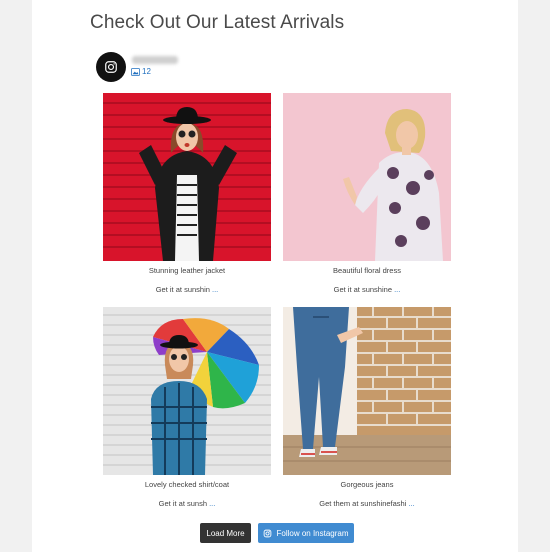 The image size is (550, 552). I want to click on image-icon, so click(135, 71).